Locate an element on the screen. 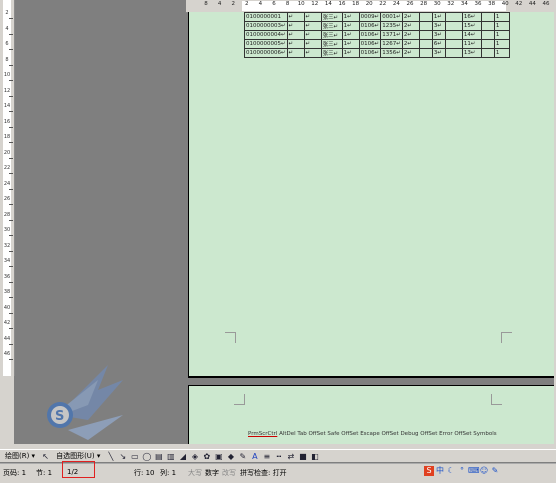  3d-icon: ◧ is located at coordinates (314, 456).